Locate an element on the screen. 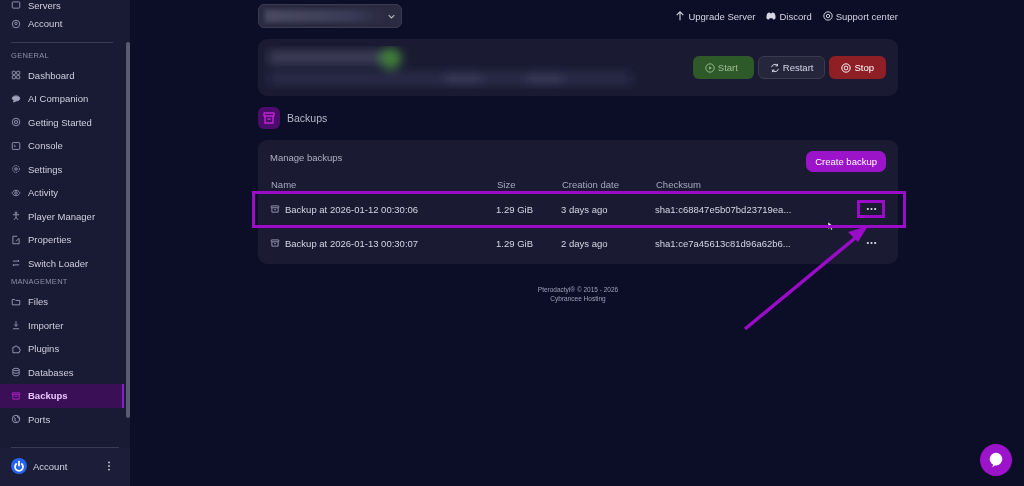 The width and height of the screenshot is (1024, 486). sidebar-item: Ports is located at coordinates (62, 419).